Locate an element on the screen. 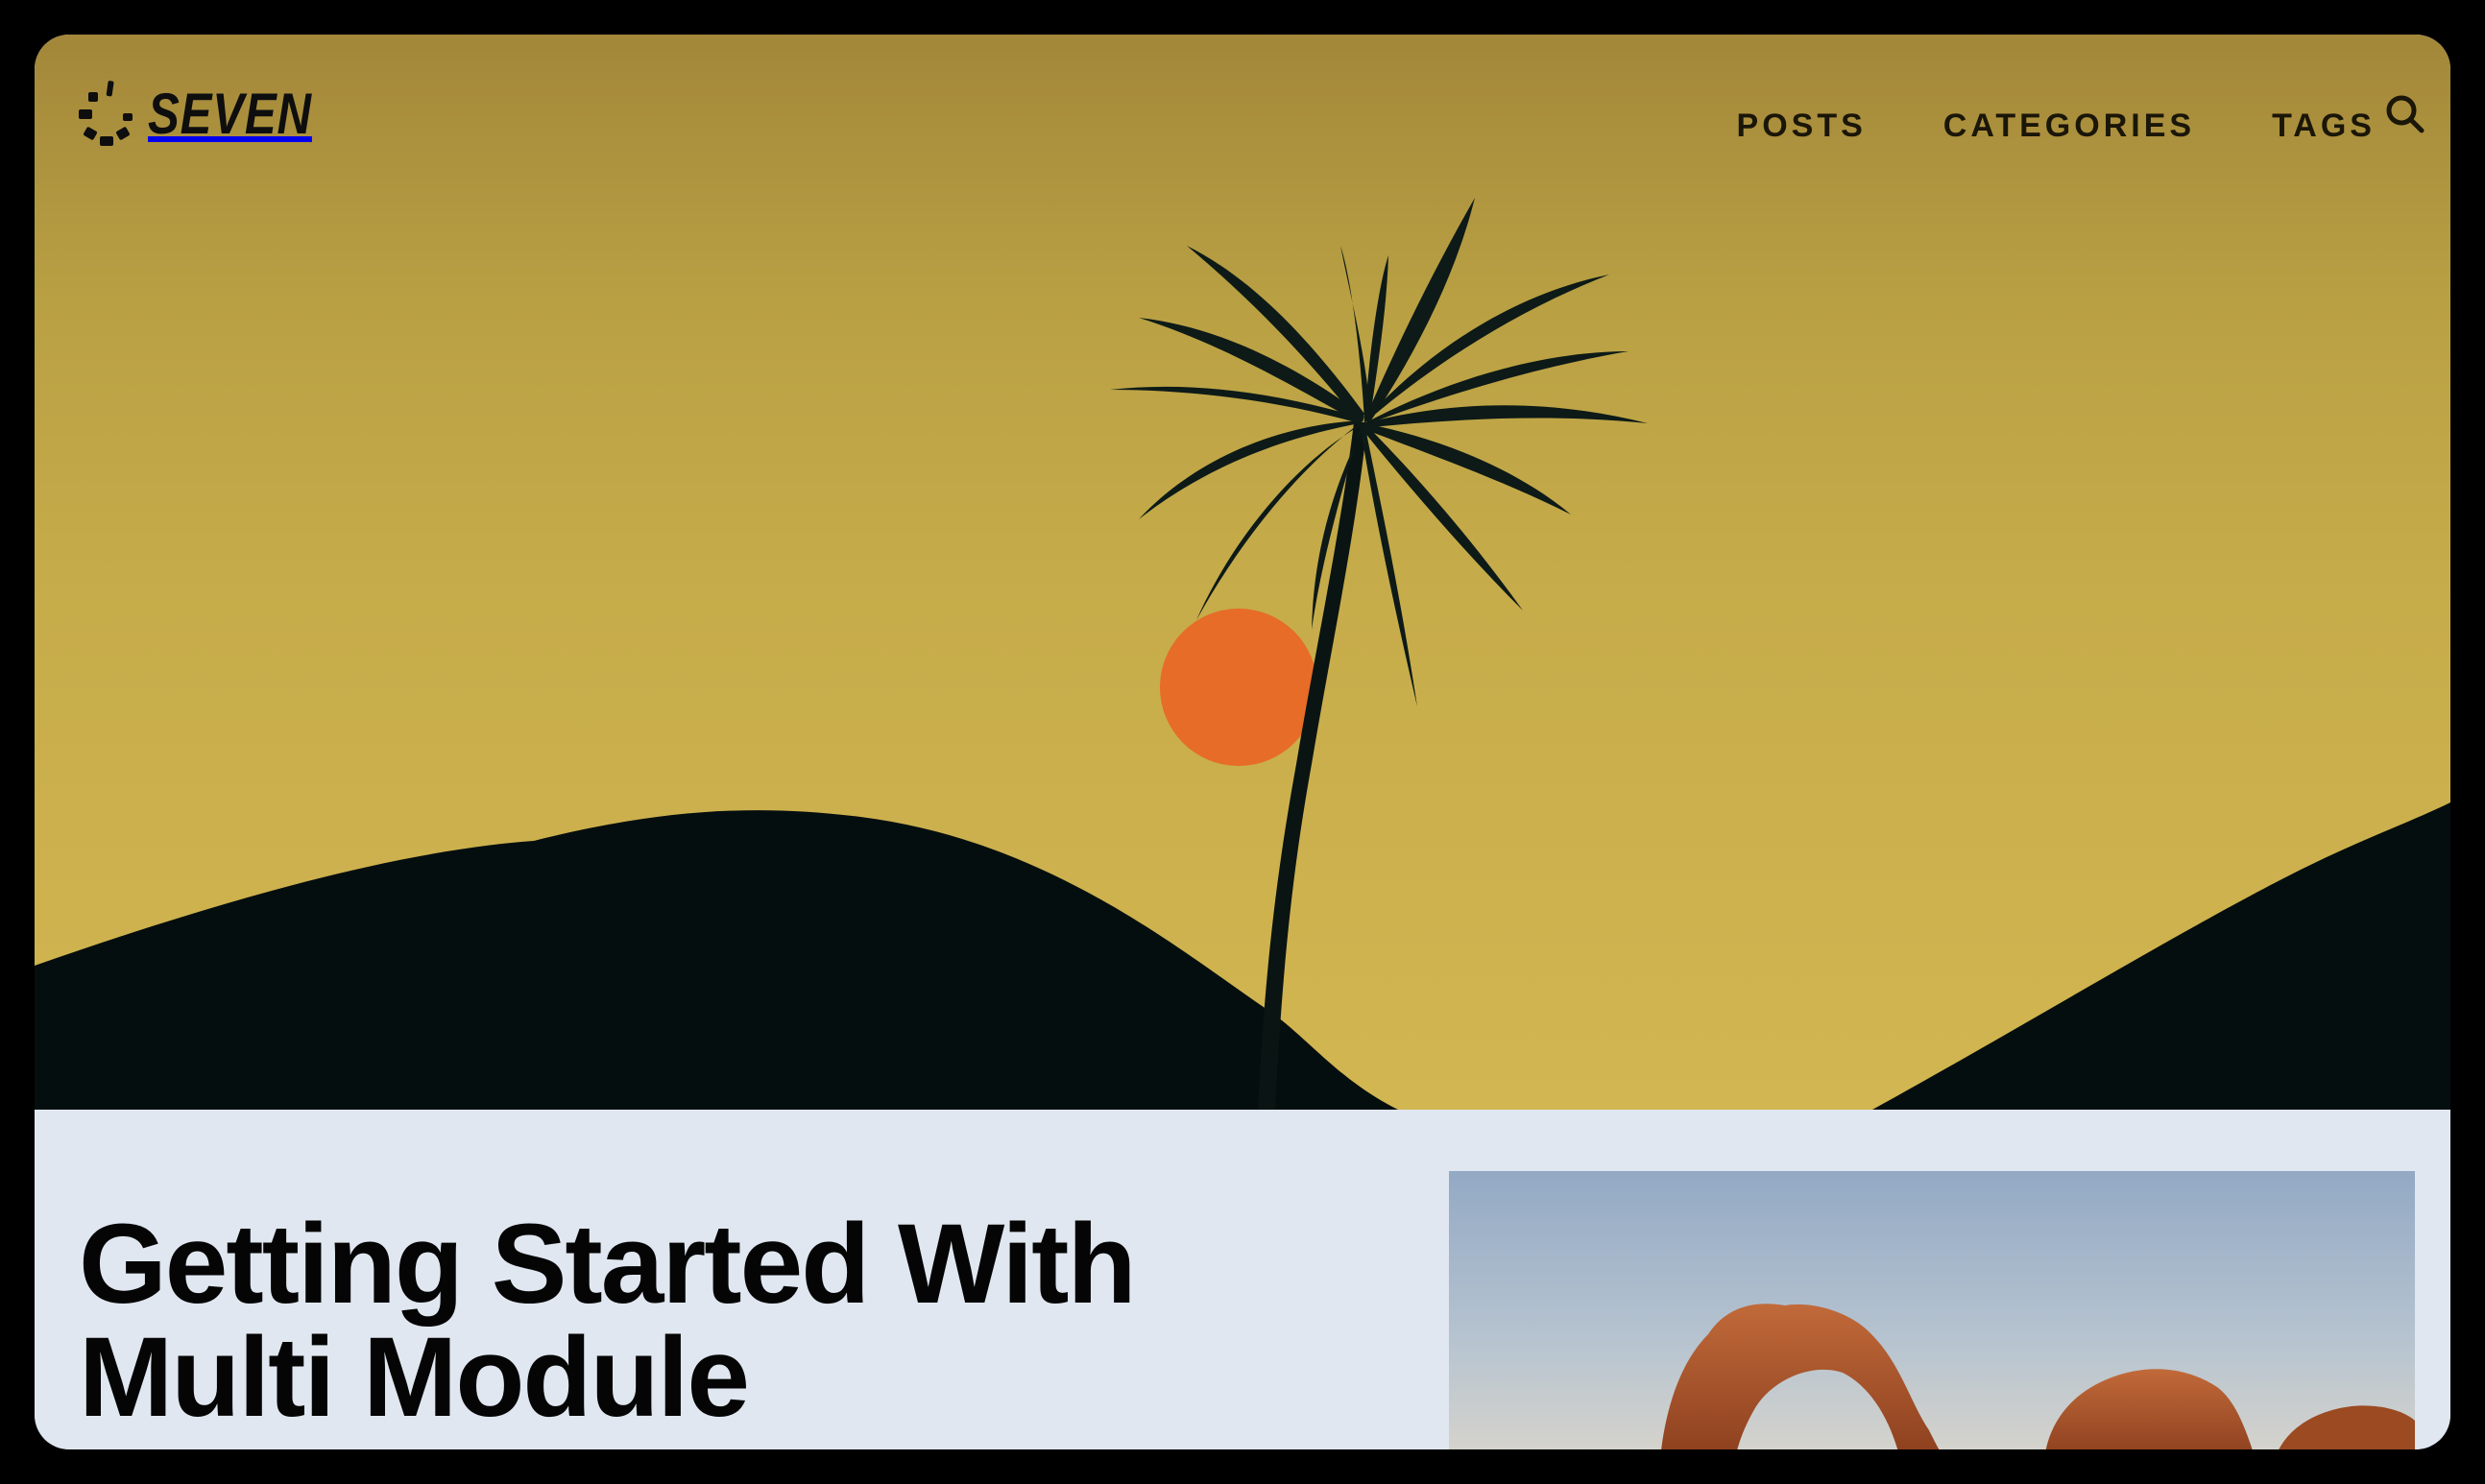  post-thumbnail is located at coordinates (1932, 1310).